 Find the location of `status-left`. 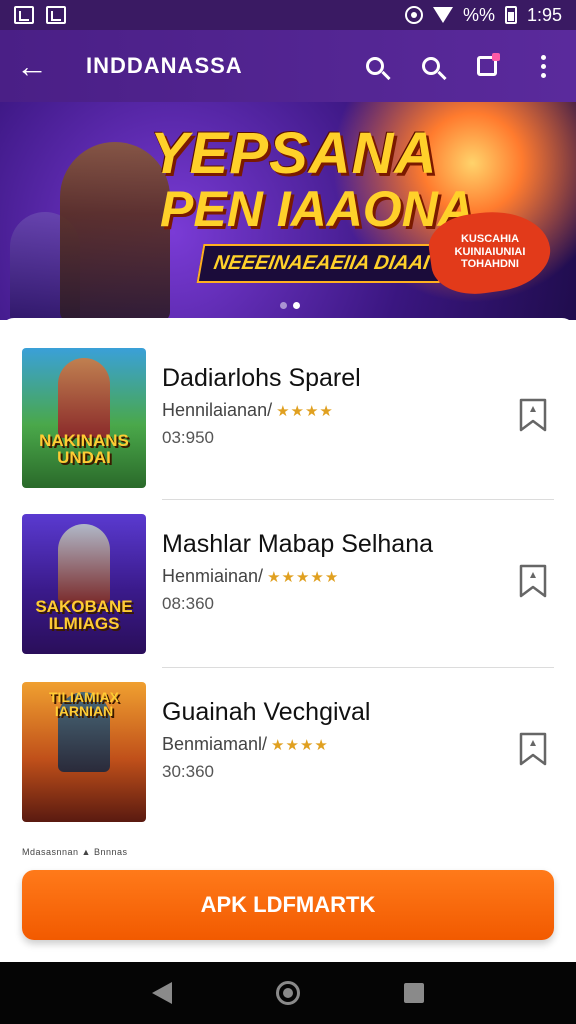

status-left is located at coordinates (40, 15).